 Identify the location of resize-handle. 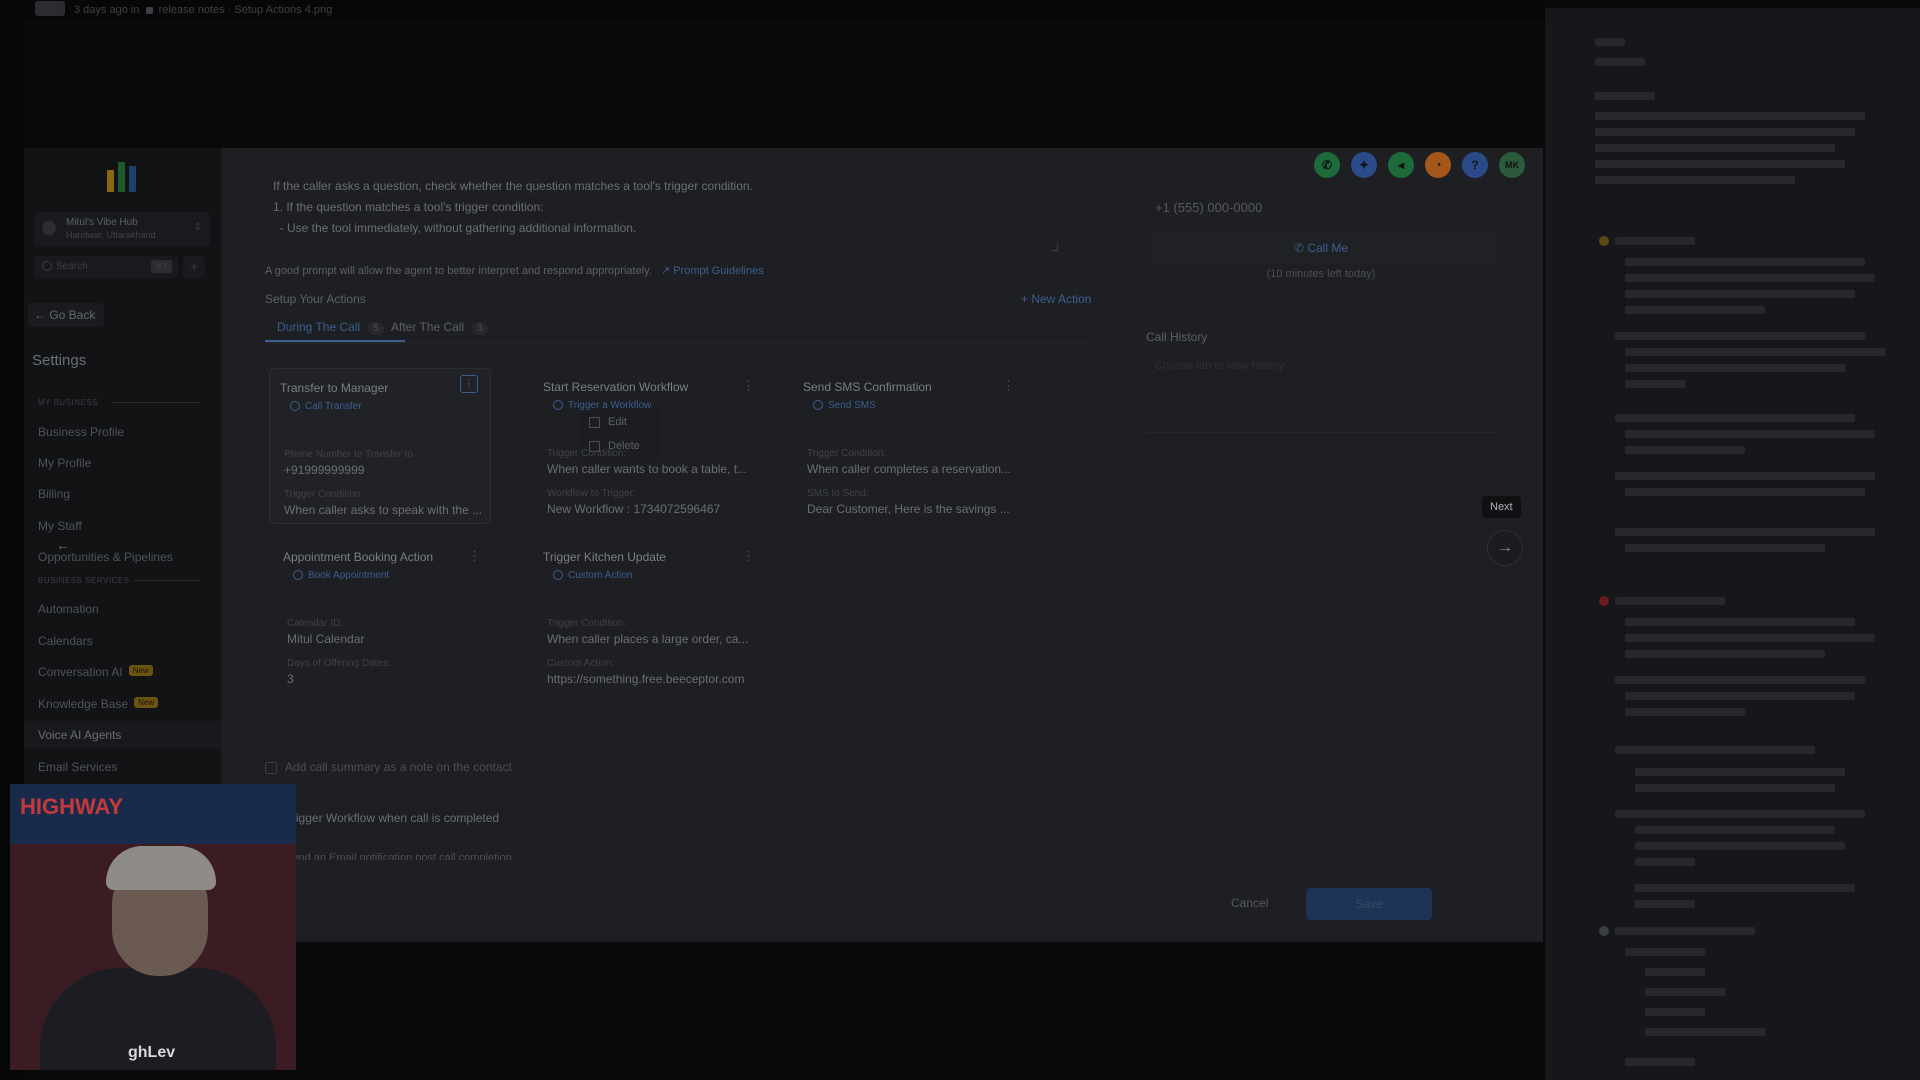
(1054, 247).